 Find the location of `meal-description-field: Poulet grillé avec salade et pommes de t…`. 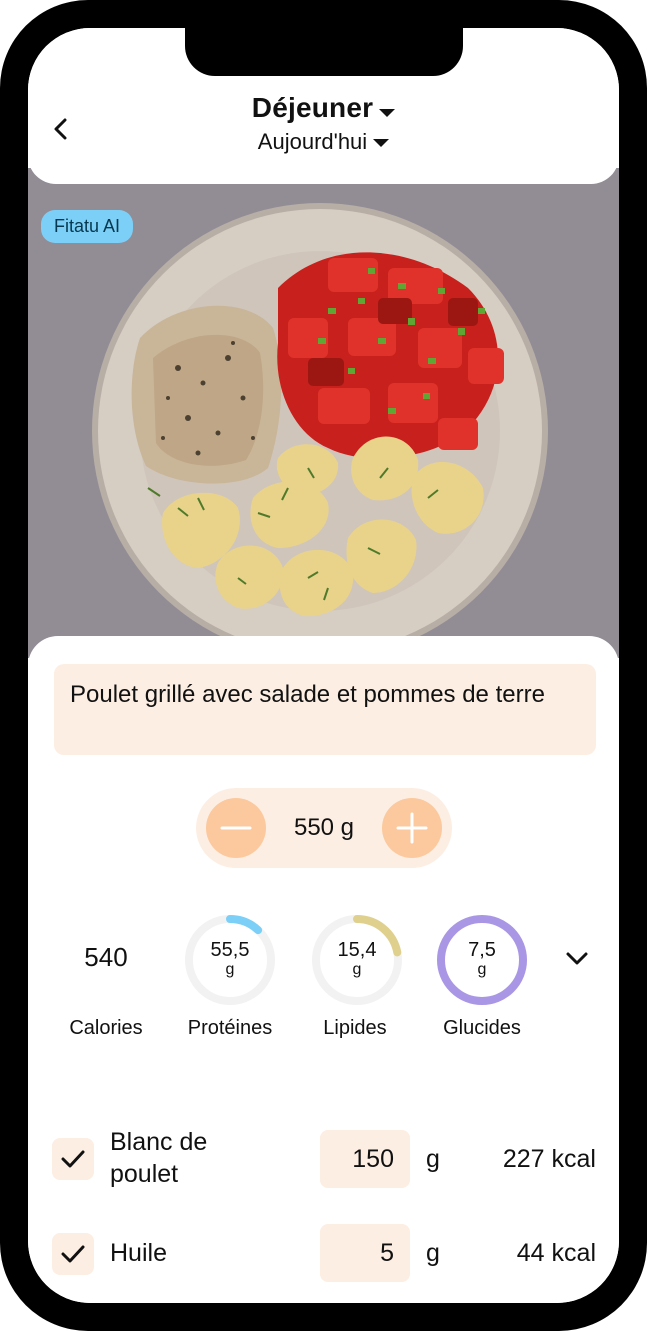

meal-description-field: Poulet grillé avec salade et pommes de t… is located at coordinates (325, 709).